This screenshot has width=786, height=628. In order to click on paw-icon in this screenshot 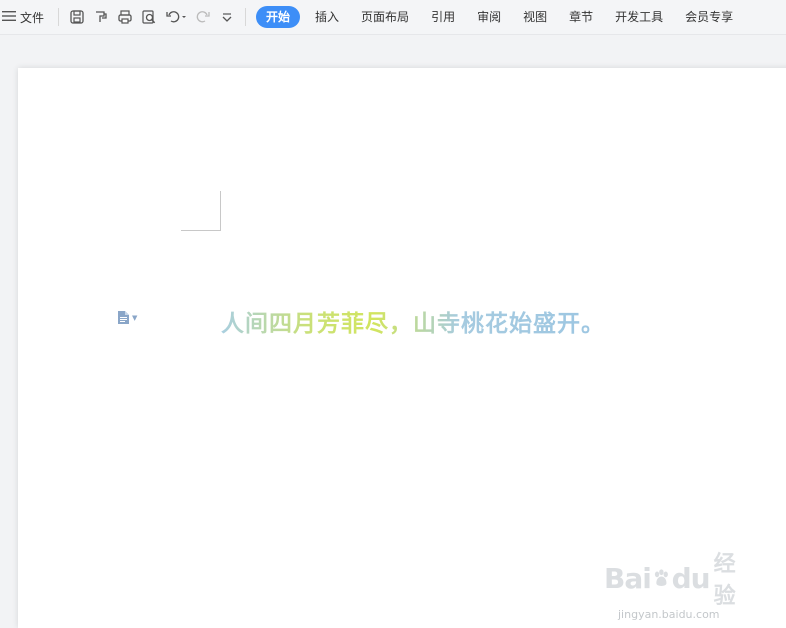, I will do `click(661, 577)`.